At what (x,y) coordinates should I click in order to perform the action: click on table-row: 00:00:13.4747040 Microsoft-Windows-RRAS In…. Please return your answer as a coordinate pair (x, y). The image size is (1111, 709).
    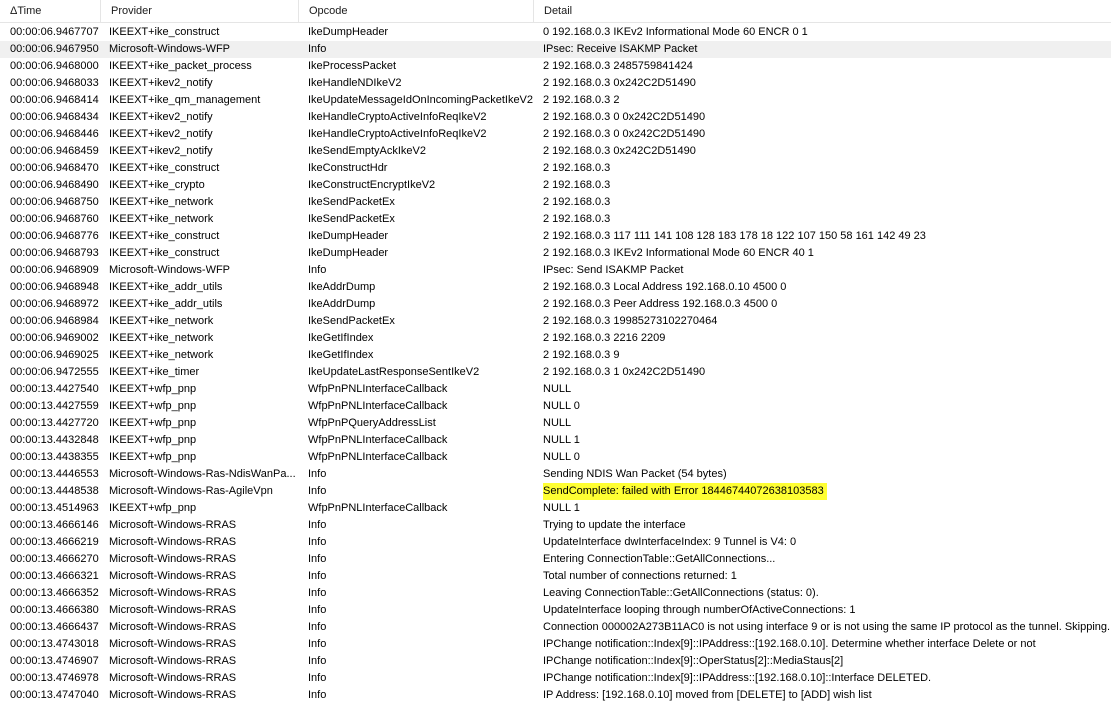
    Looking at the image, I should click on (555, 695).